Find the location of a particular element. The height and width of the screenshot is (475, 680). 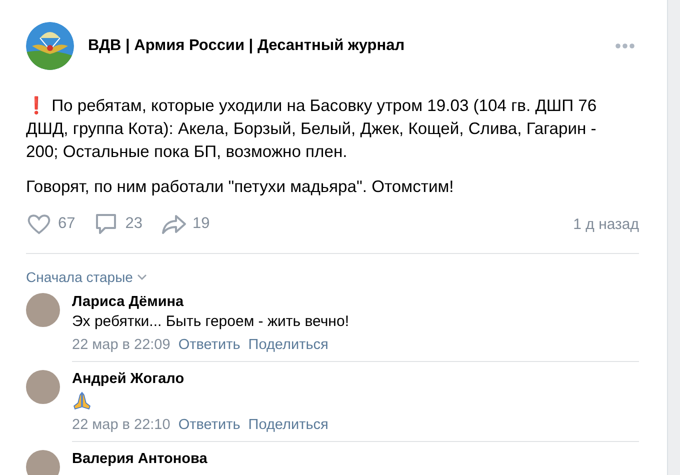

post-time: 1 д назад is located at coordinates (606, 224).